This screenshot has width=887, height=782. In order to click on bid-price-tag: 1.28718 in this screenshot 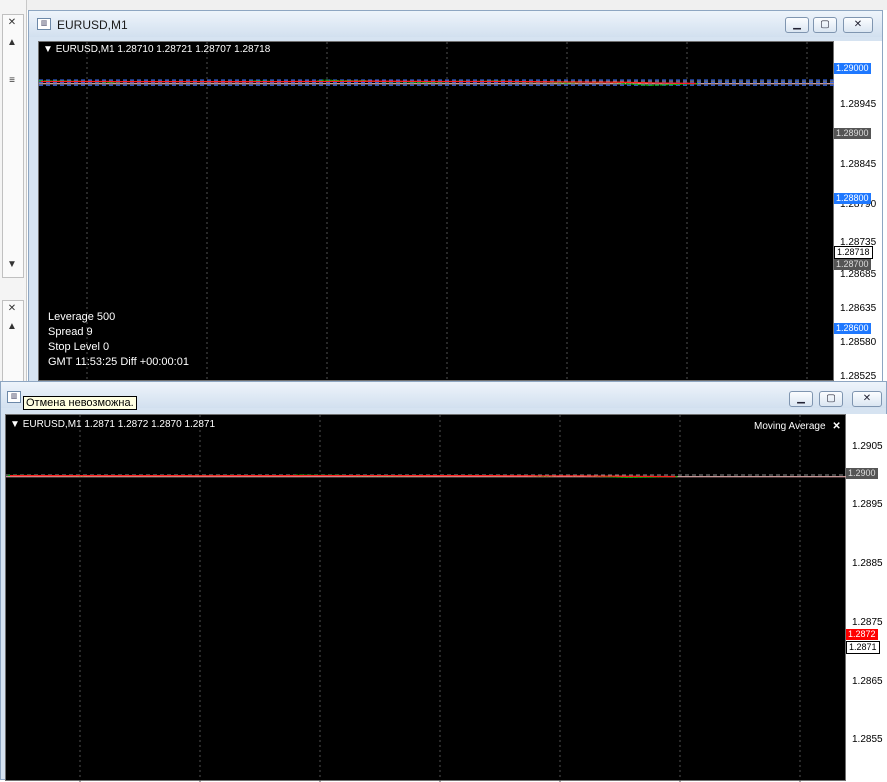, I will do `click(853, 252)`.